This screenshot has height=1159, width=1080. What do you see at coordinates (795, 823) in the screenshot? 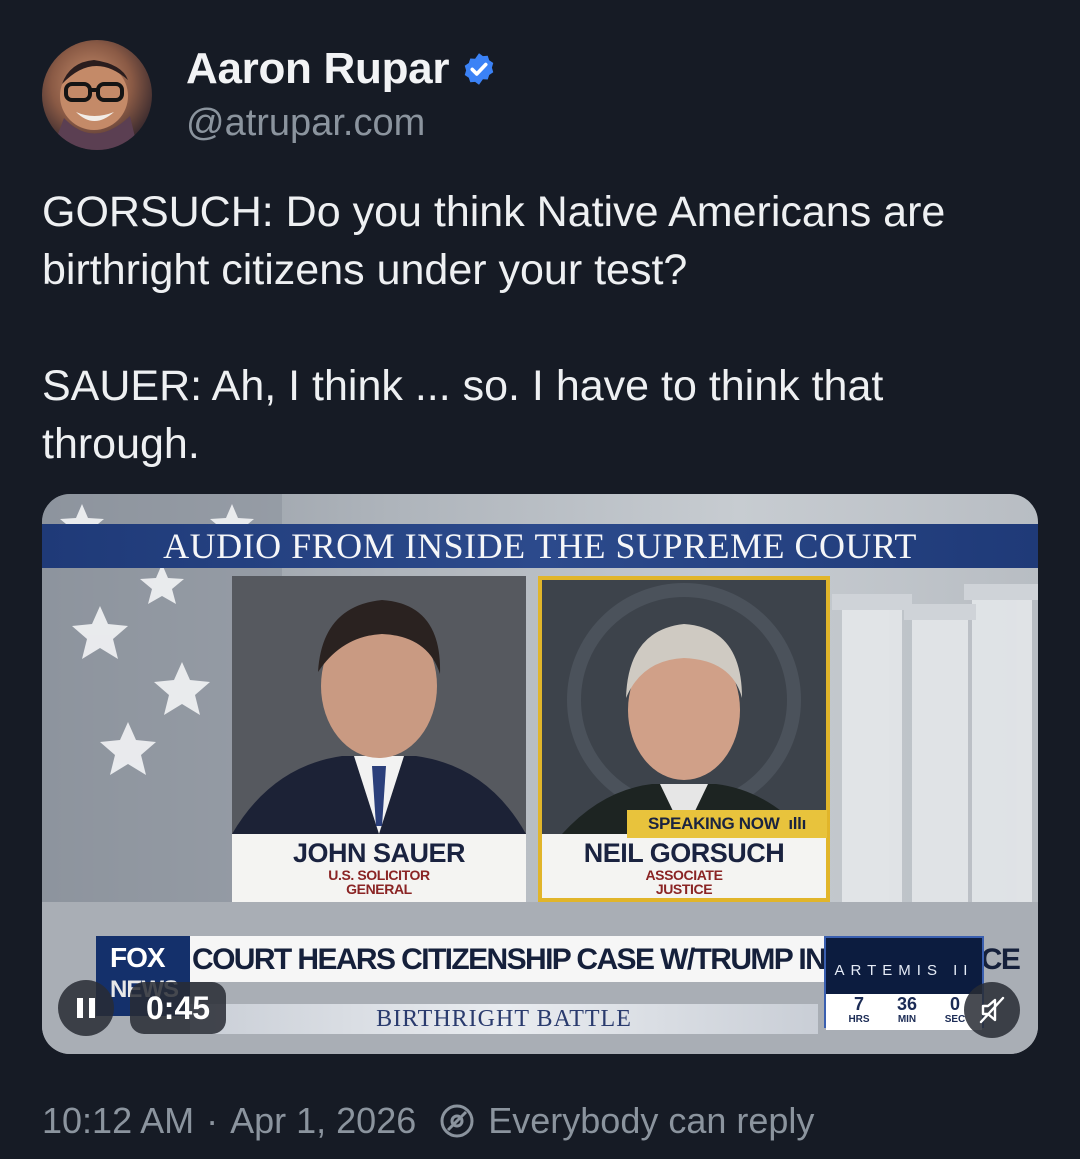
I see `audio-bars-icon: ıllı` at bounding box center [795, 823].